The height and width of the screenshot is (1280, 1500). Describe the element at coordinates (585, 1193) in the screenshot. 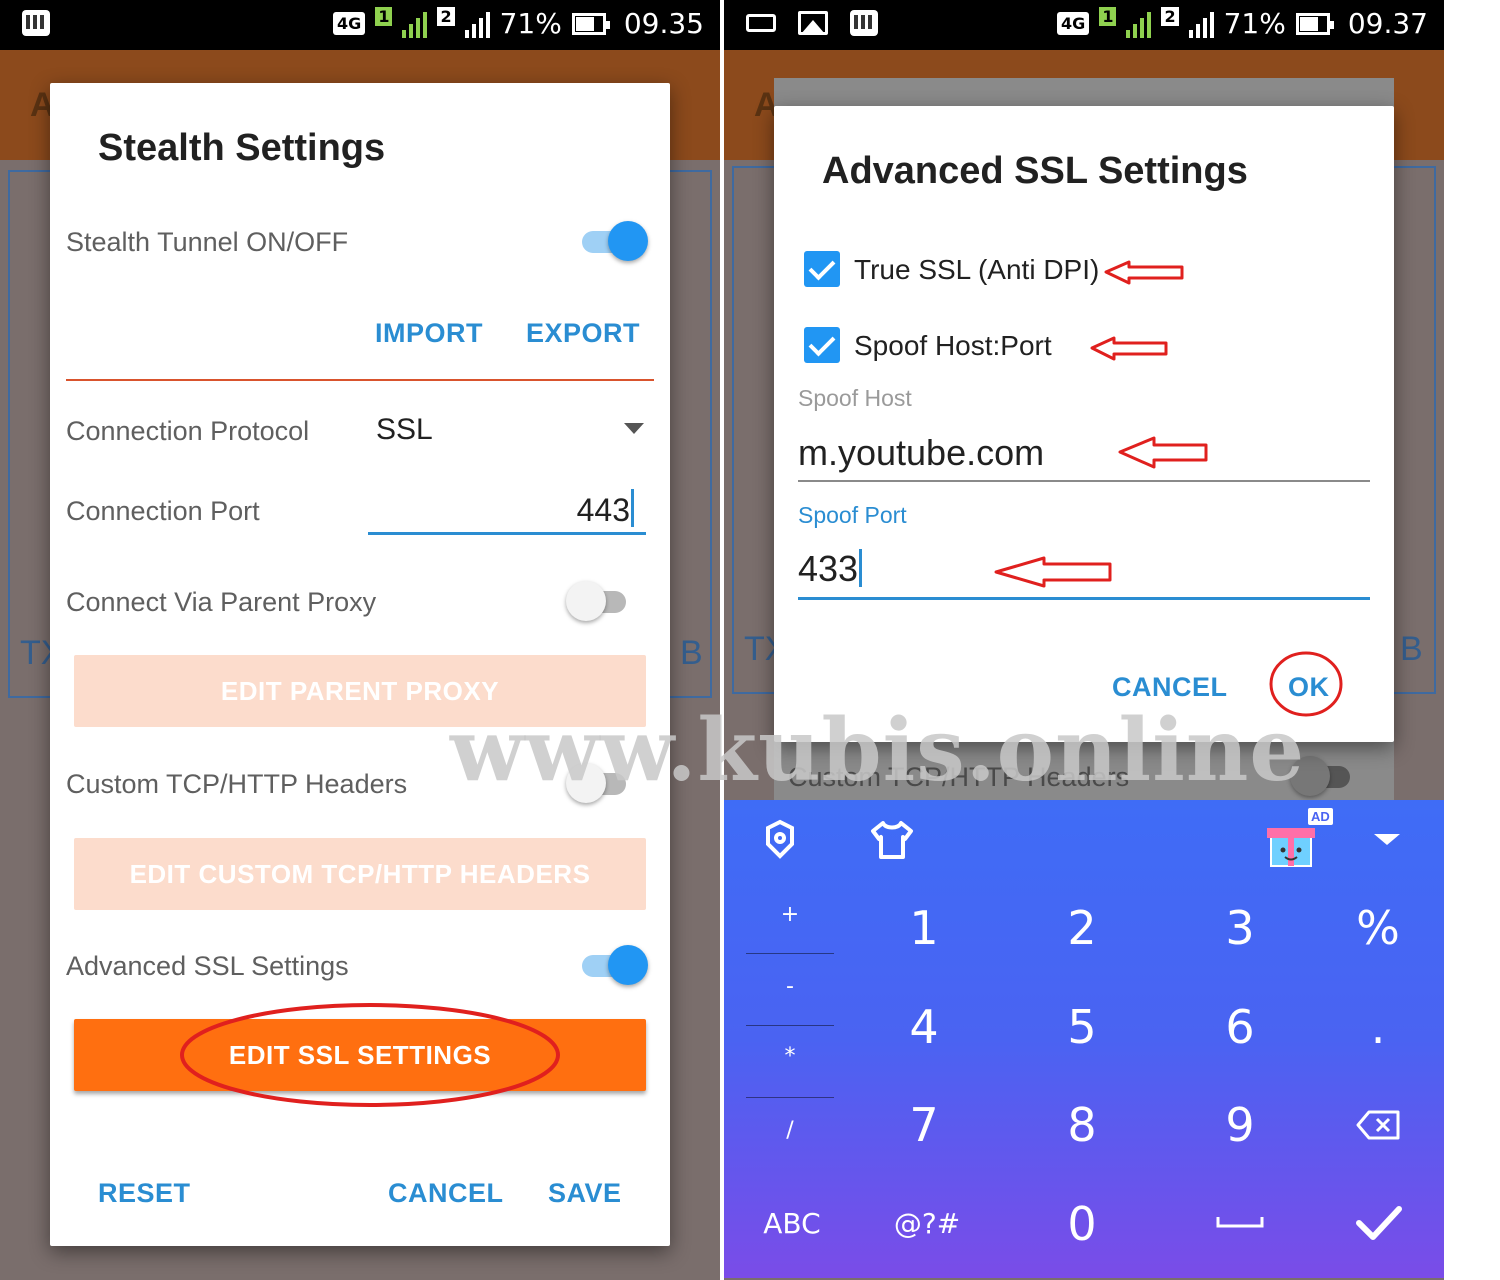

I see `save-button: SAVE` at that location.